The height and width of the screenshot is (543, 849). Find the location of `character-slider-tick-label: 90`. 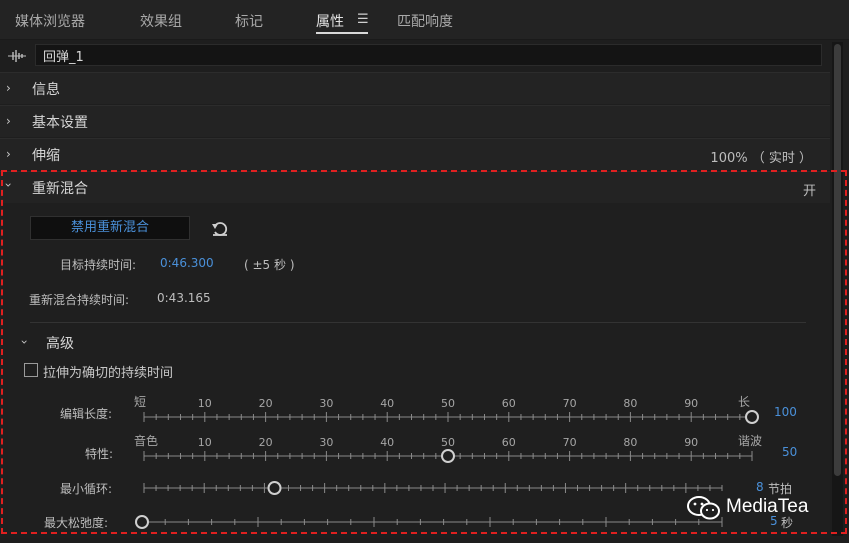

character-slider-tick-label: 90 is located at coordinates (691, 442).